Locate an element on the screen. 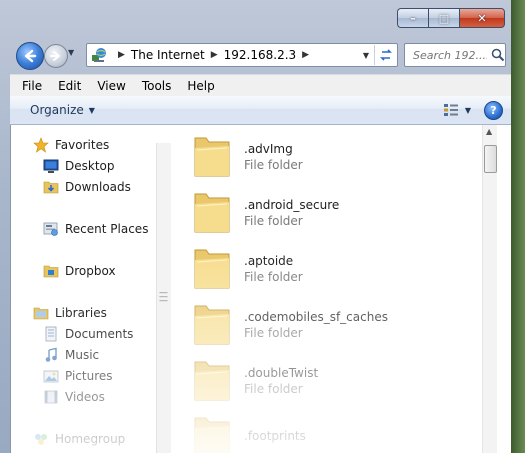 Image resolution: width=525 pixels, height=453 pixels. nav-dropbox: Dropbox is located at coordinates (79, 271).